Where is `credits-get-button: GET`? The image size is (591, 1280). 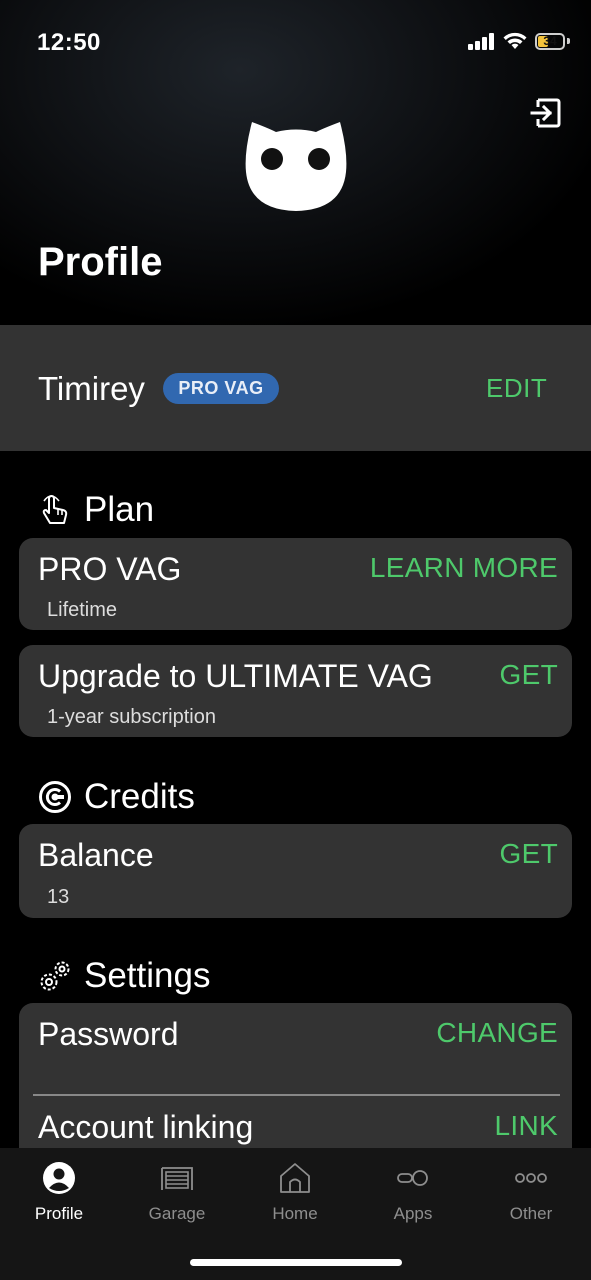 credits-get-button: GET is located at coordinates (529, 854).